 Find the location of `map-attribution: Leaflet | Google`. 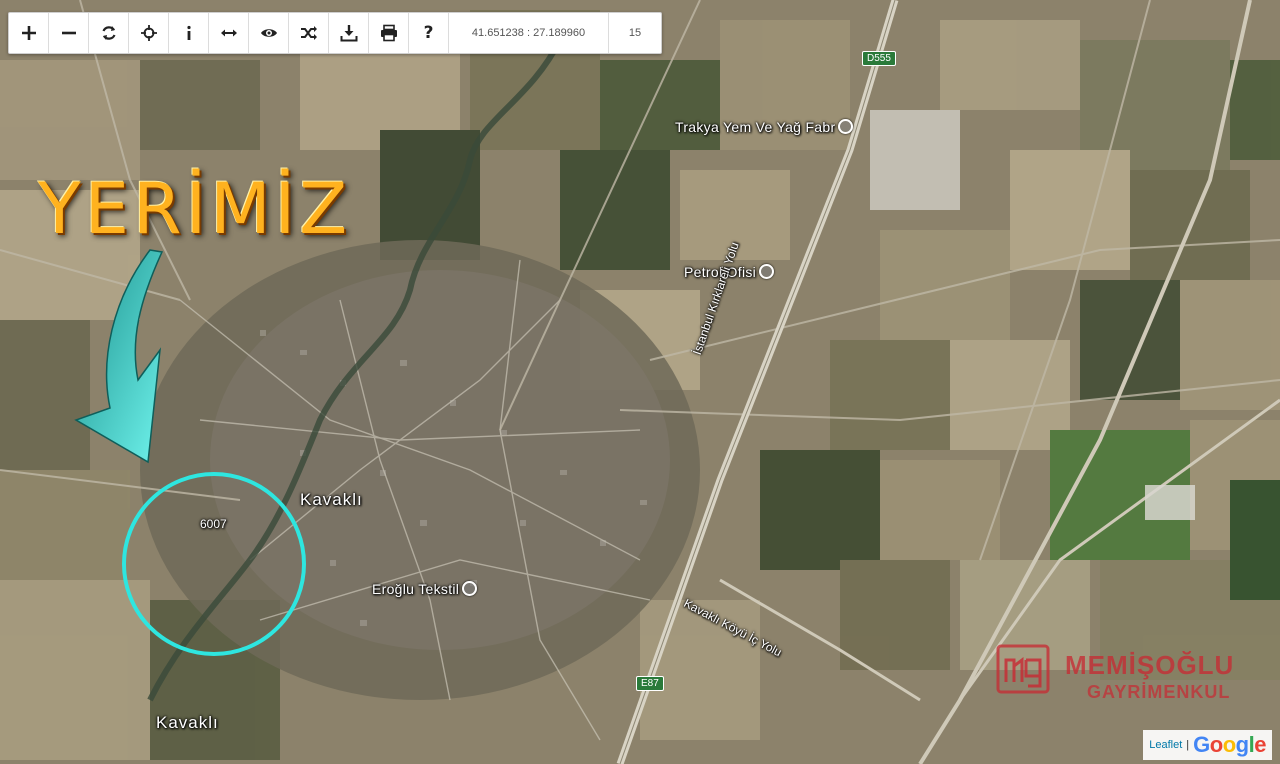

map-attribution: Leaflet | Google is located at coordinates (1207, 745).